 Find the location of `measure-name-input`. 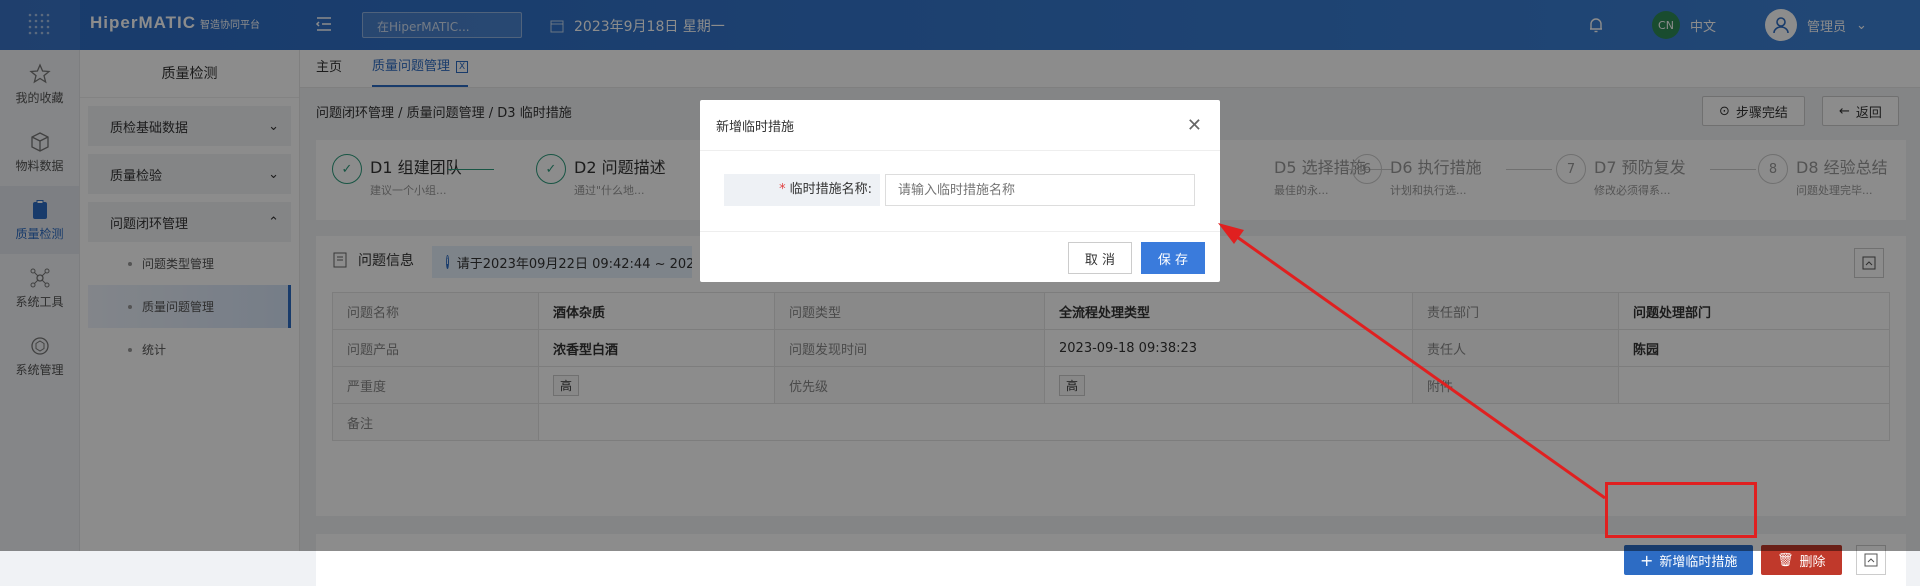

measure-name-input is located at coordinates (1040, 190).